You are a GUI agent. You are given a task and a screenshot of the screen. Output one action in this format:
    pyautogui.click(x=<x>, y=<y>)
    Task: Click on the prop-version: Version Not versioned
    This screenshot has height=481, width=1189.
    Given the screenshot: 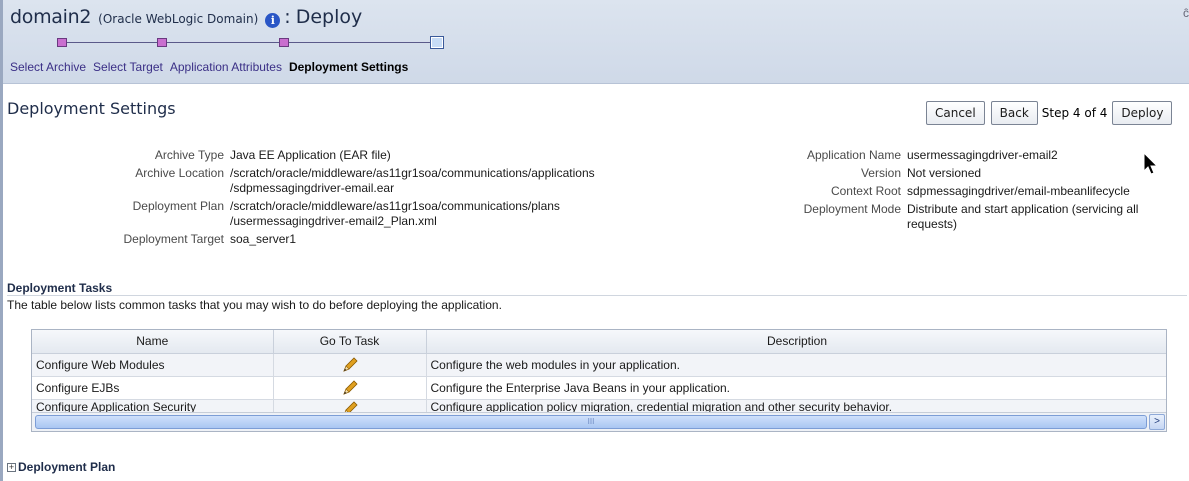 What is the action you would take?
    pyautogui.click(x=958, y=173)
    